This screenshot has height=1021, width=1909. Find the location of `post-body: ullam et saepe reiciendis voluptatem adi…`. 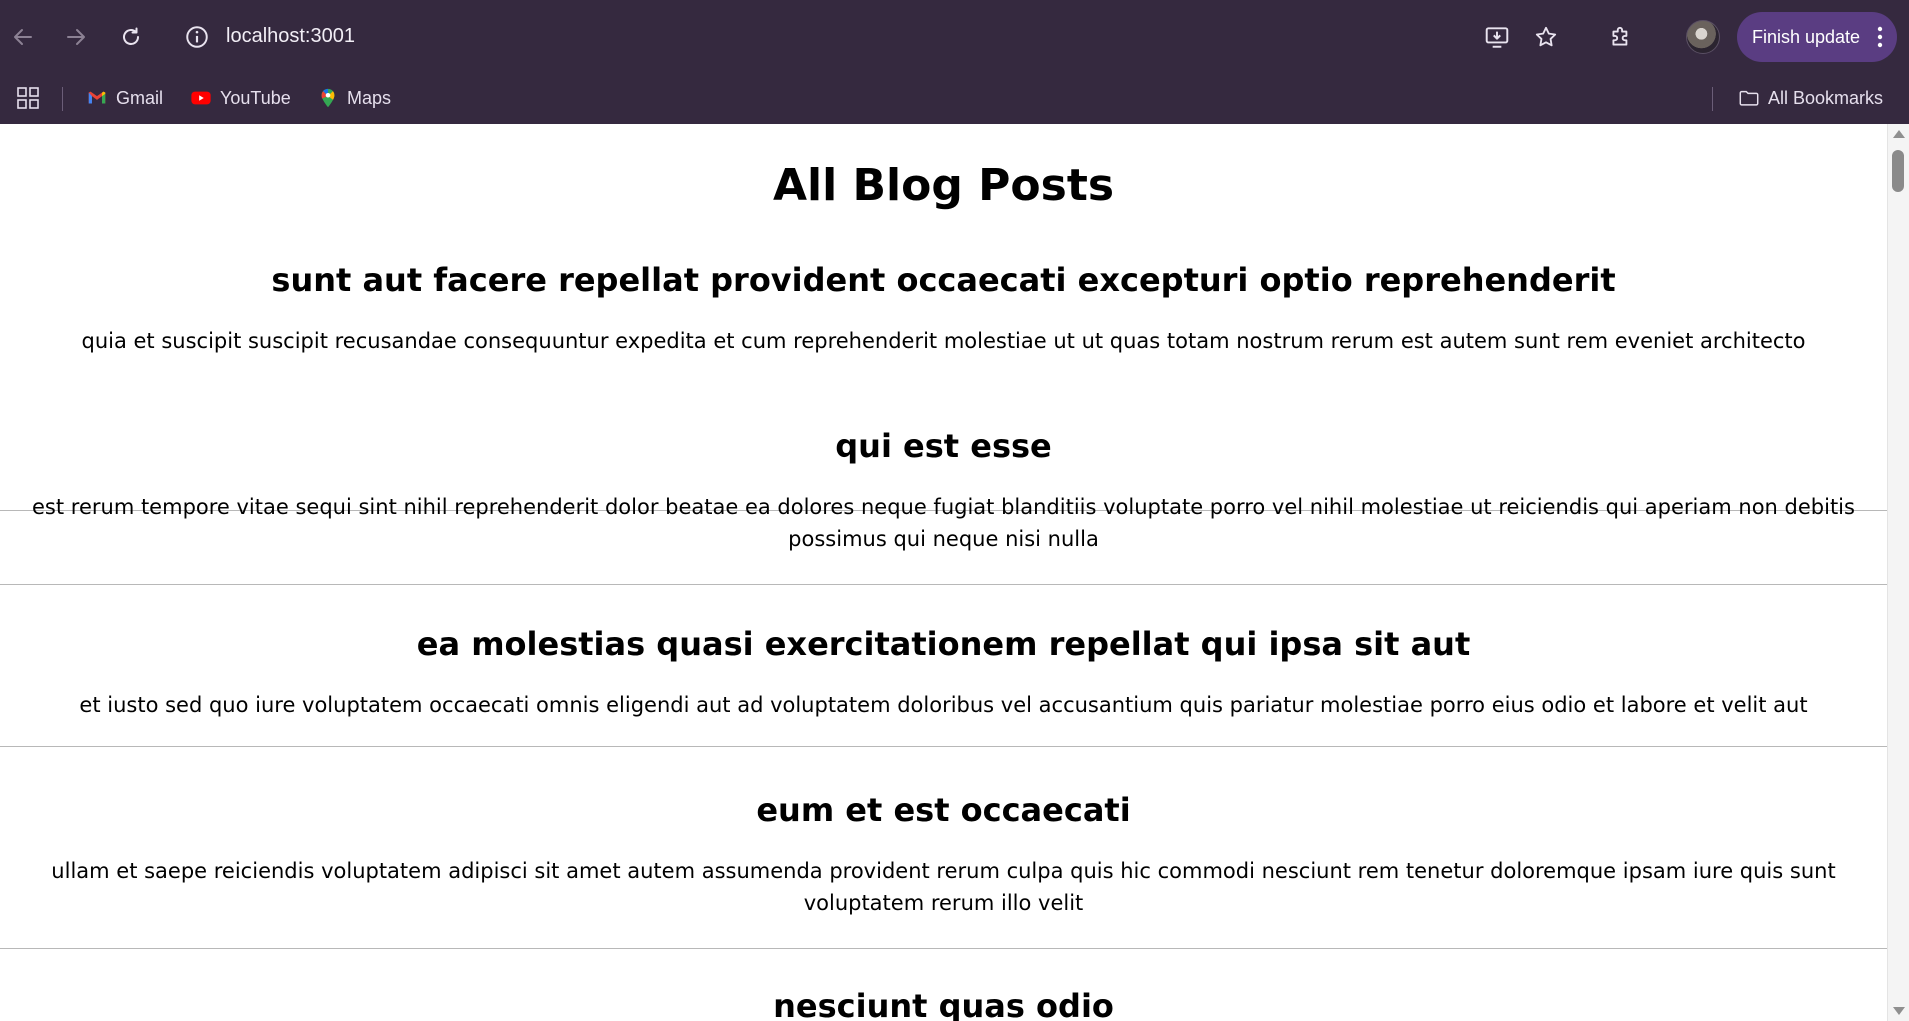

post-body: ullam et saepe reiciendis voluptatem adi… is located at coordinates (943, 887).